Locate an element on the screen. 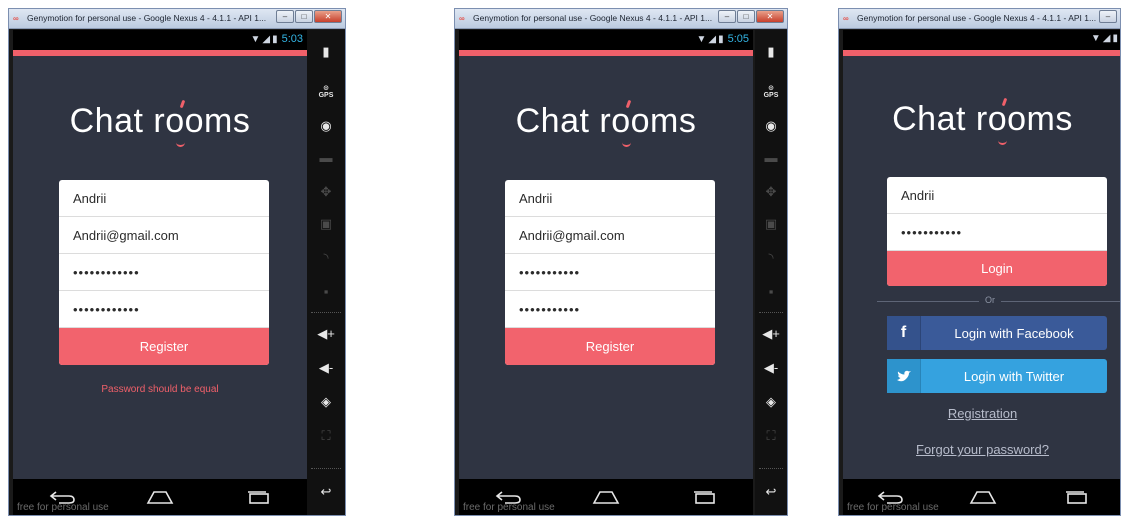  logo-smile-mark is located at coordinates (626, 144).